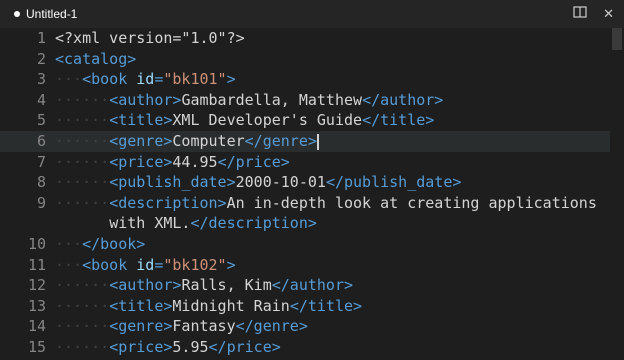 The height and width of the screenshot is (360, 624). Describe the element at coordinates (226, 285) in the screenshot. I see `token-txt: Ralls, Kim` at that location.